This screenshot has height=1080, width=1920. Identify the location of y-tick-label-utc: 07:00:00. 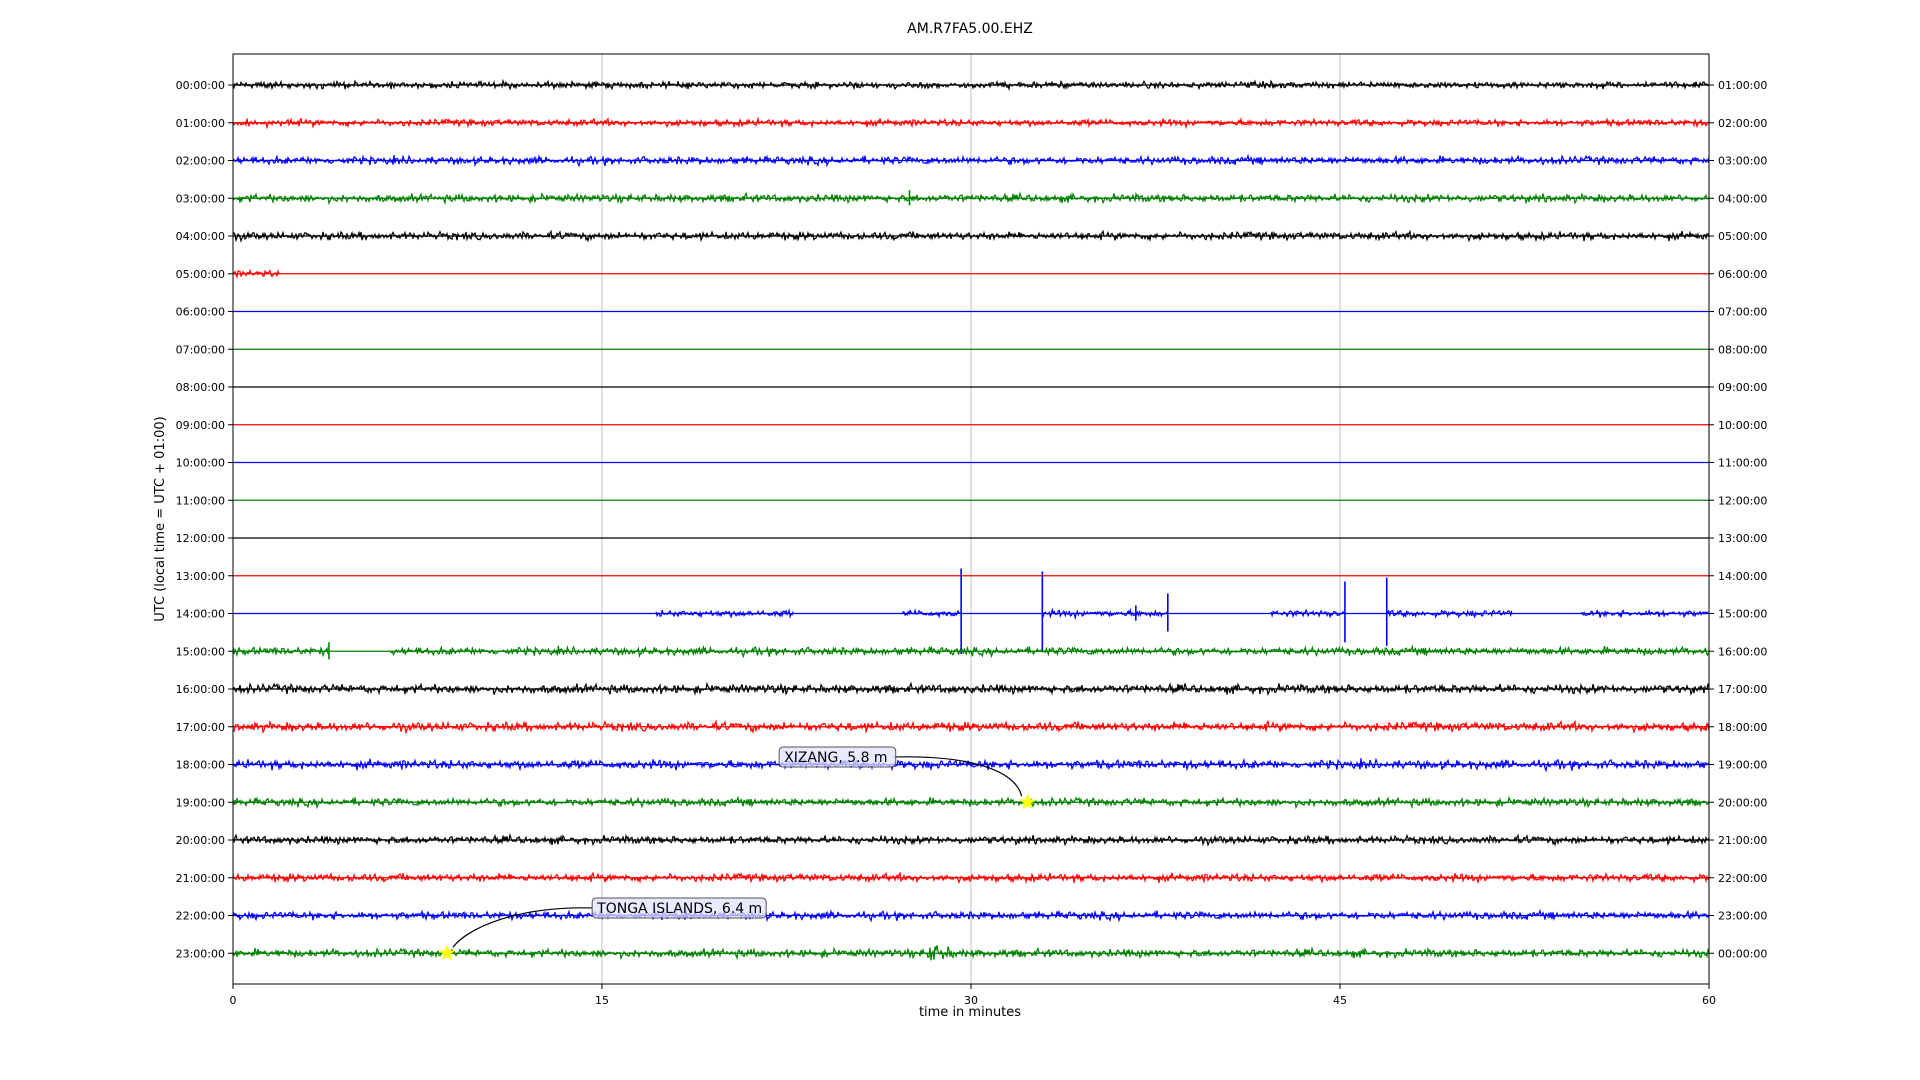
(200, 349).